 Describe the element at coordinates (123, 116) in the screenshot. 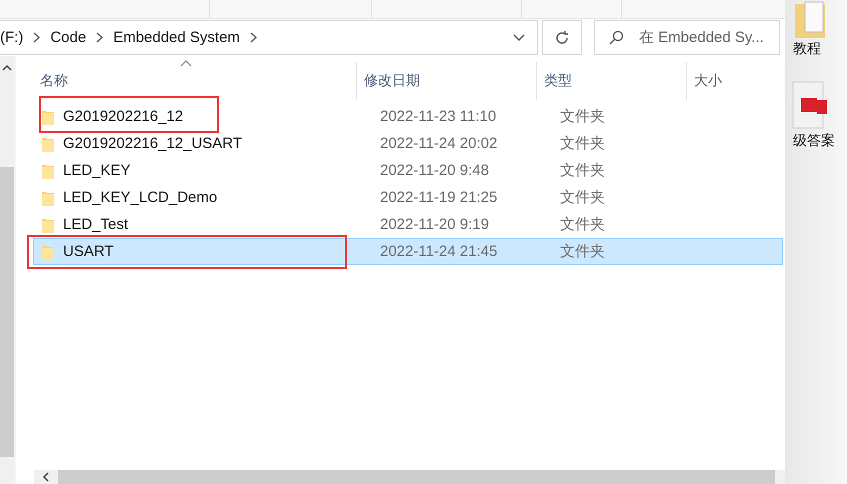

I see `file-name: G2019202216_12` at that location.